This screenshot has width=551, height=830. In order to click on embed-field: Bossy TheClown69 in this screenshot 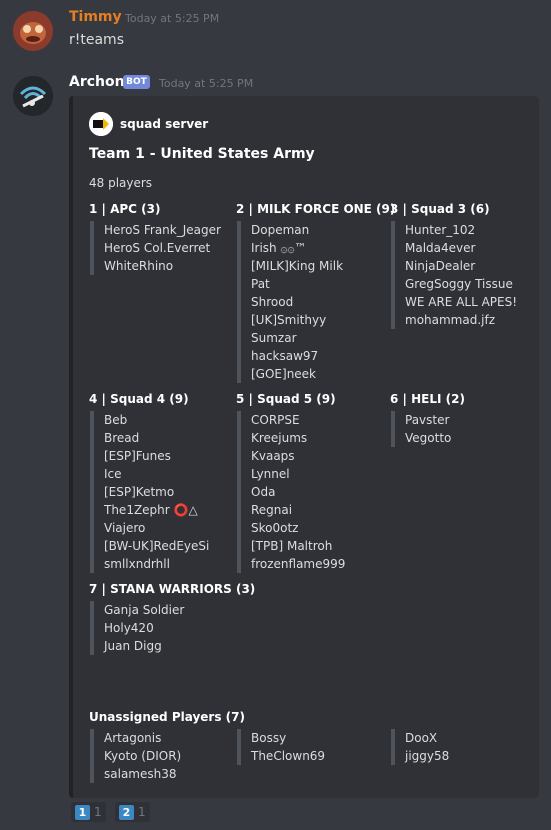, I will do `click(280, 736)`.